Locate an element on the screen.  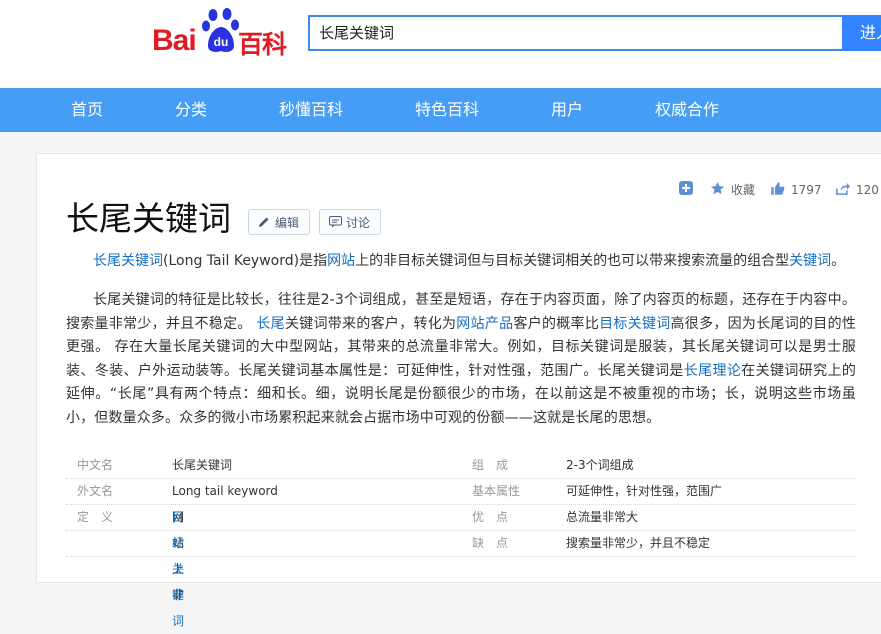
infobox-label: 定 义 is located at coordinates (95, 517).